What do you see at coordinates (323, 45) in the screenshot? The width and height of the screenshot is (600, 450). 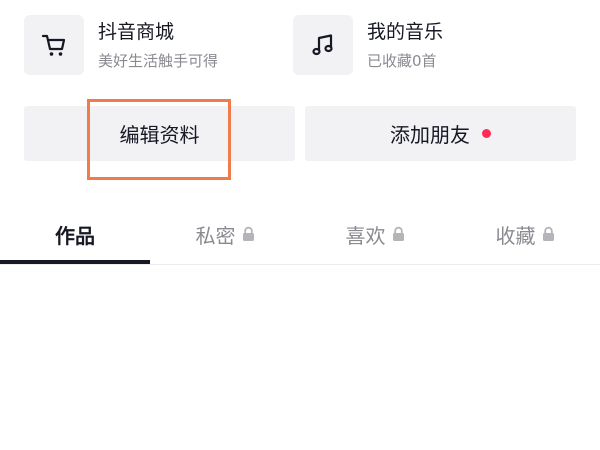 I see `music-note-icon` at bounding box center [323, 45].